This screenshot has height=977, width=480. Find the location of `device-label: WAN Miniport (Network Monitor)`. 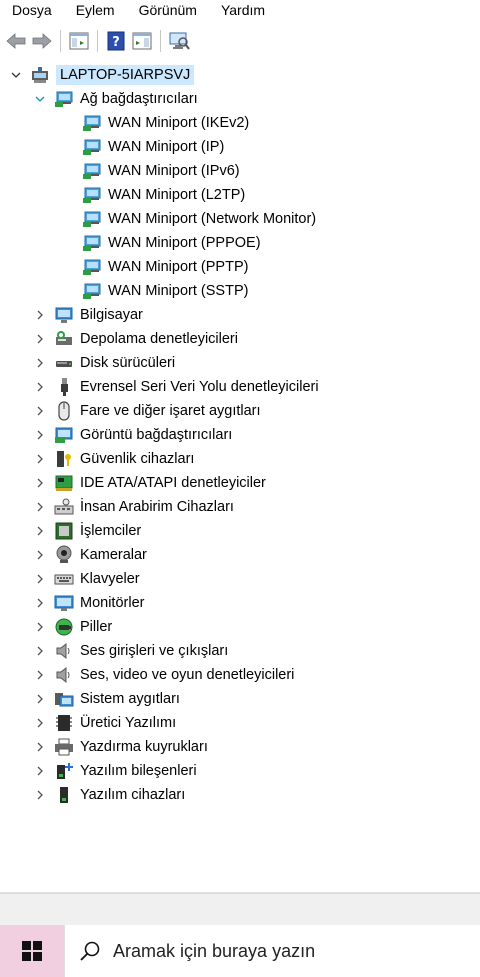

device-label: WAN Miniport (Network Monitor) is located at coordinates (212, 219).